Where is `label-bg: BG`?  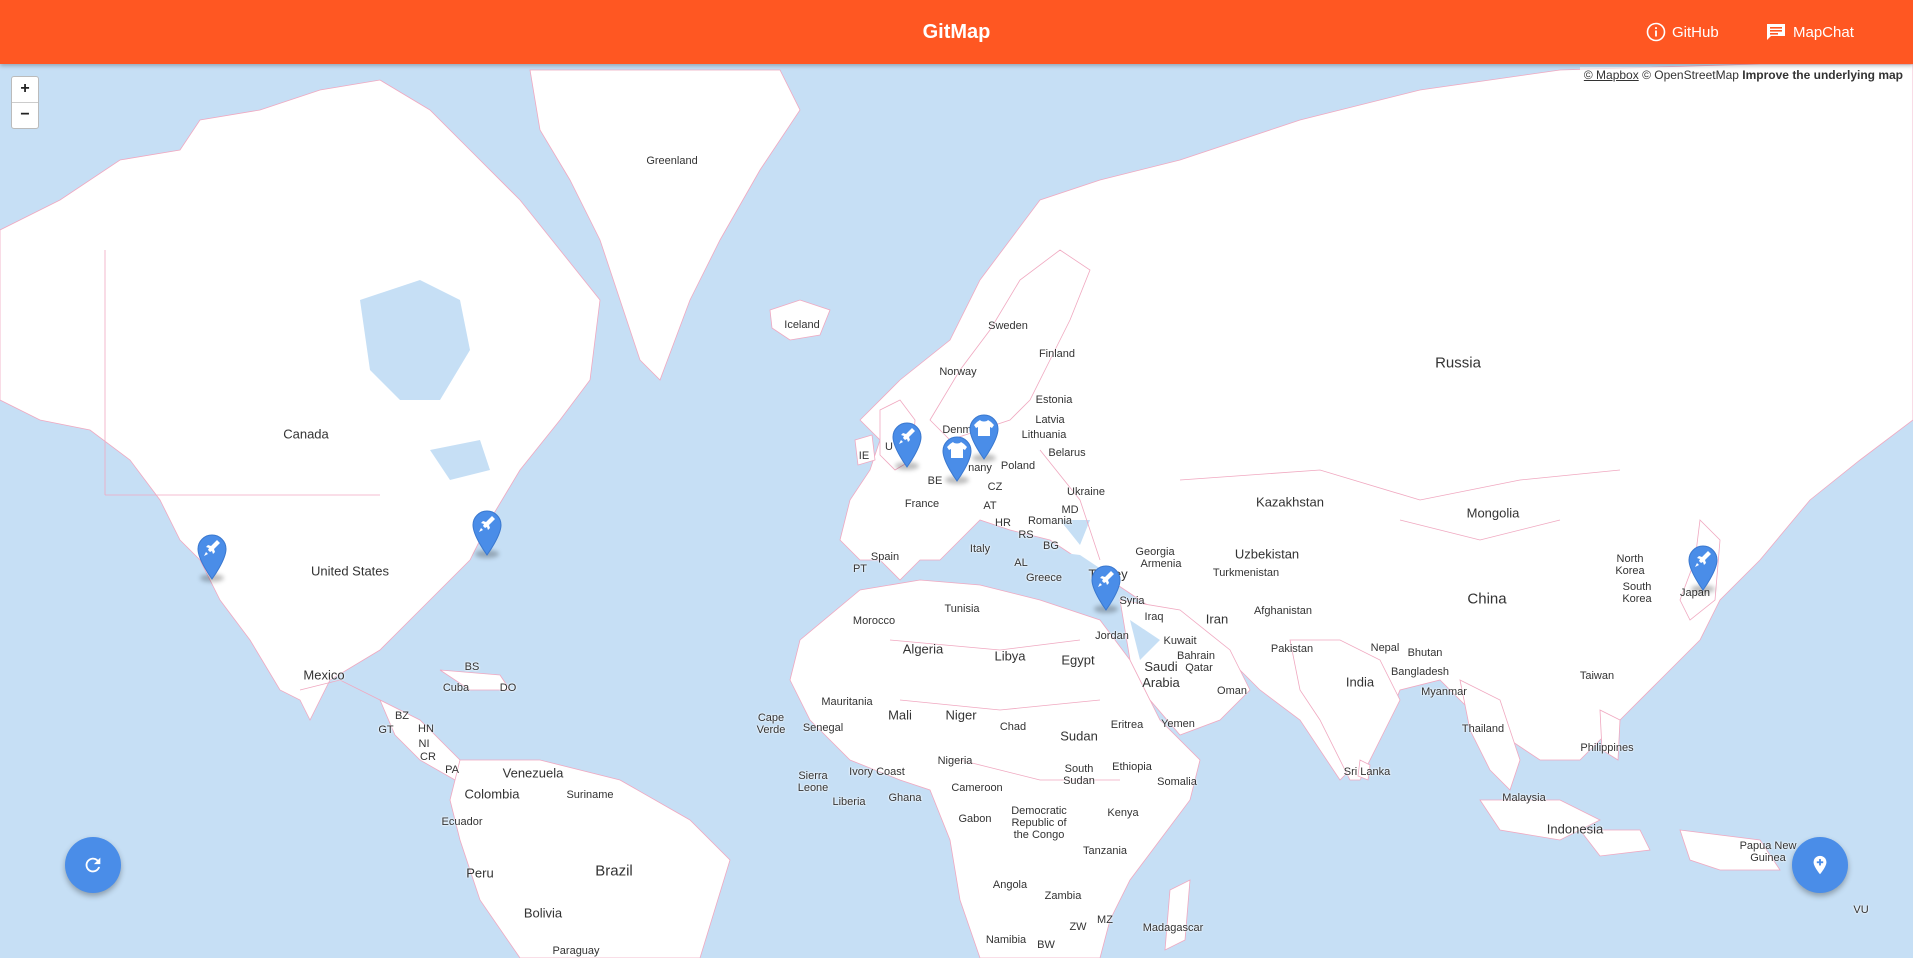
label-bg: BG is located at coordinates (1051, 546).